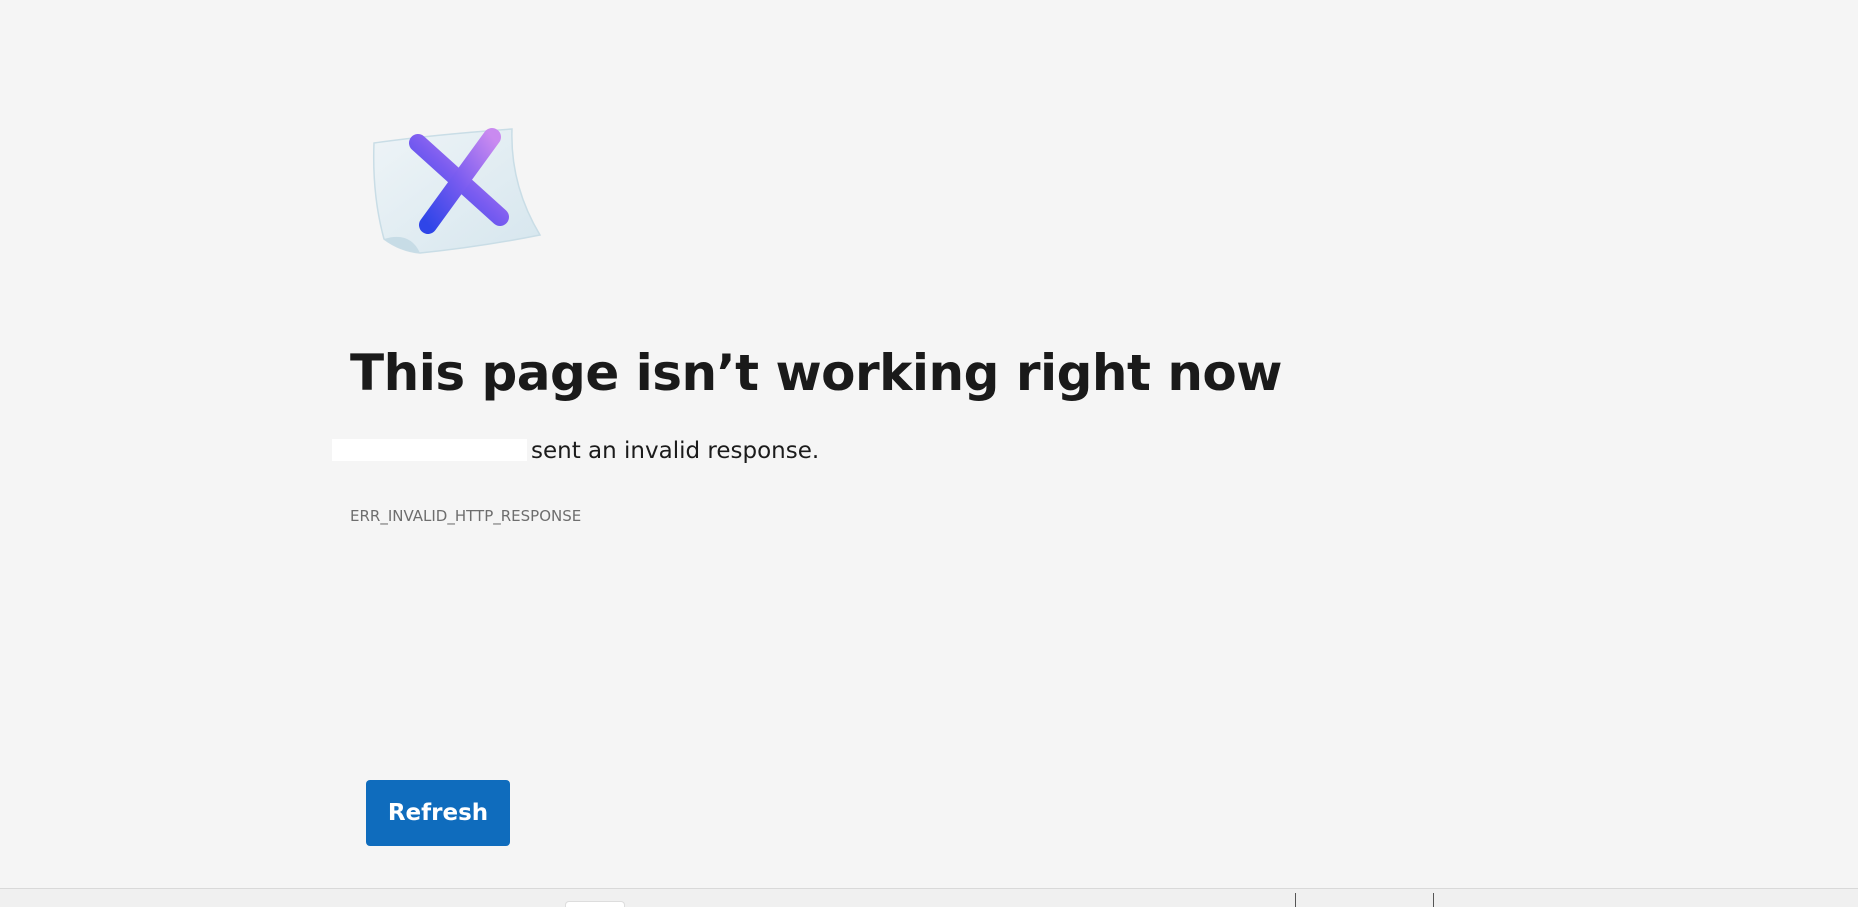 The height and width of the screenshot is (907, 1858). What do you see at coordinates (438, 813) in the screenshot?
I see `refresh-button: Refresh` at bounding box center [438, 813].